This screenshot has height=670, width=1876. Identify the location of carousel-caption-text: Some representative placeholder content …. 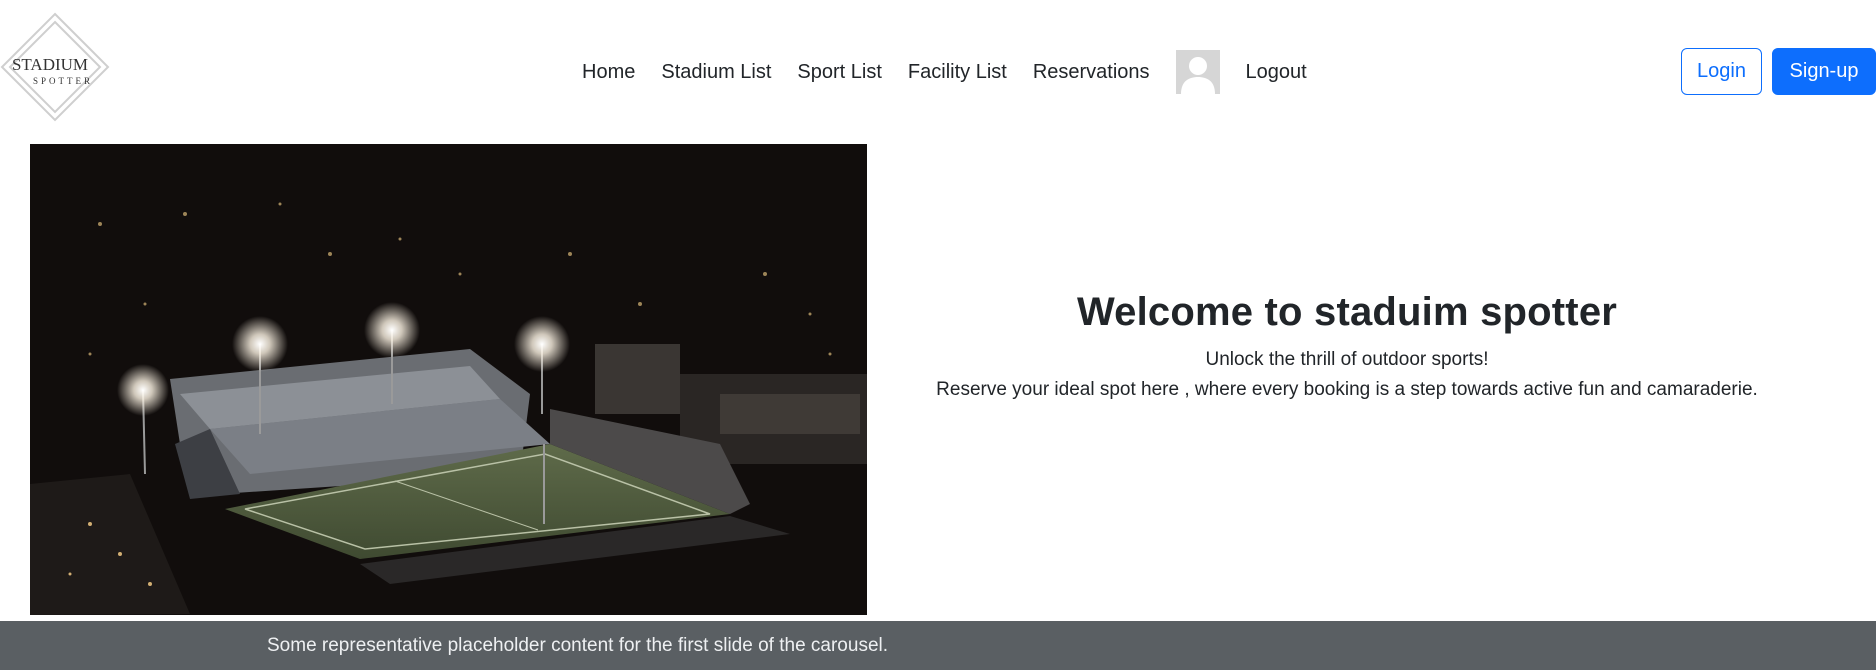
(578, 645).